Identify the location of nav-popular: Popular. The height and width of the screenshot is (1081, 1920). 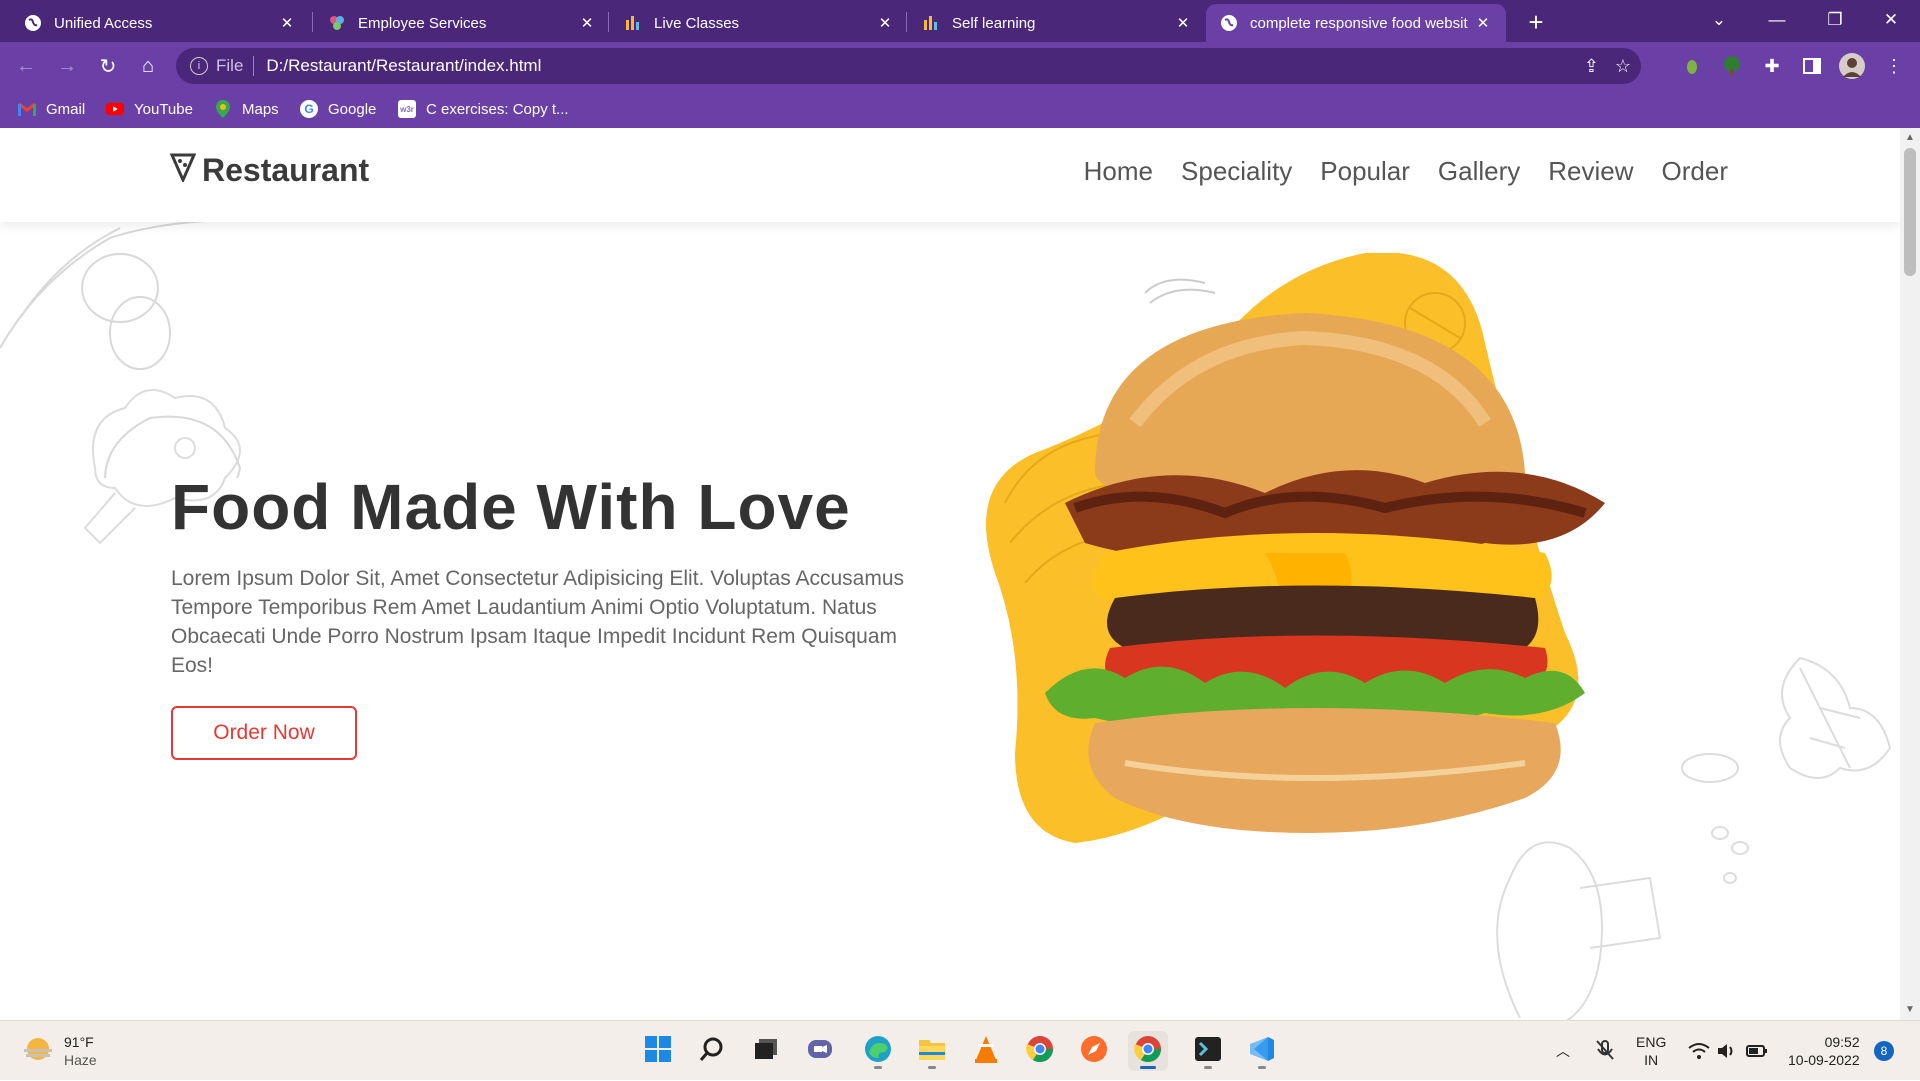
(1365, 171).